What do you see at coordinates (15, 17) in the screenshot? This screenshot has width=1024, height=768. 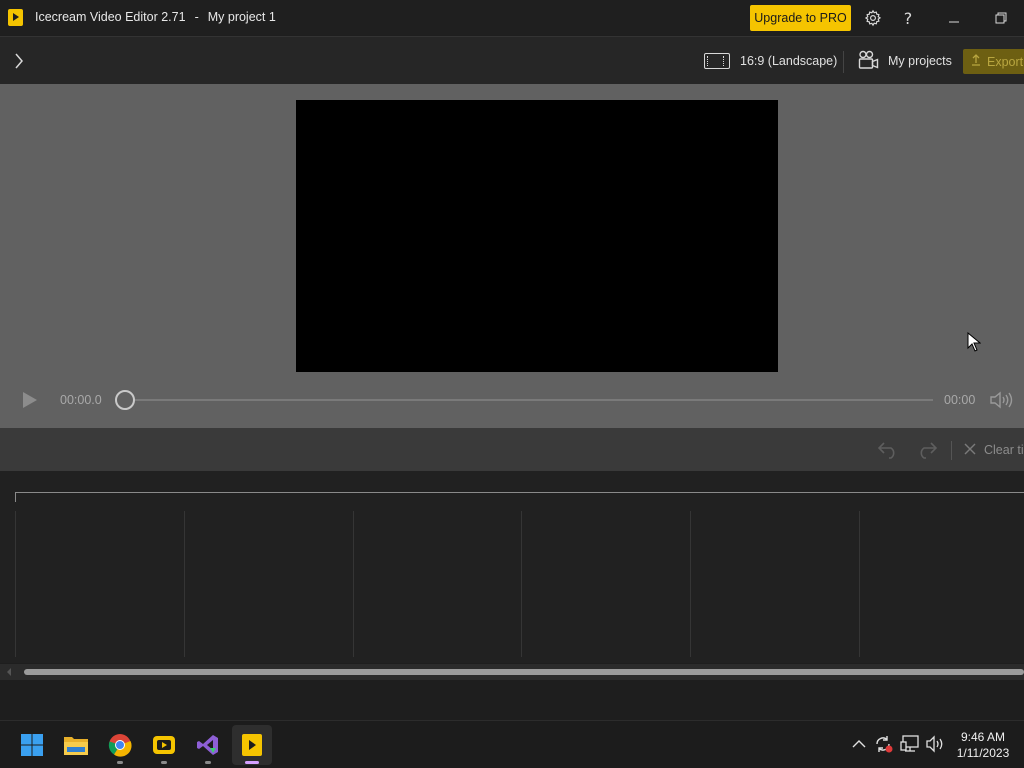 I see `app-logo-icon` at bounding box center [15, 17].